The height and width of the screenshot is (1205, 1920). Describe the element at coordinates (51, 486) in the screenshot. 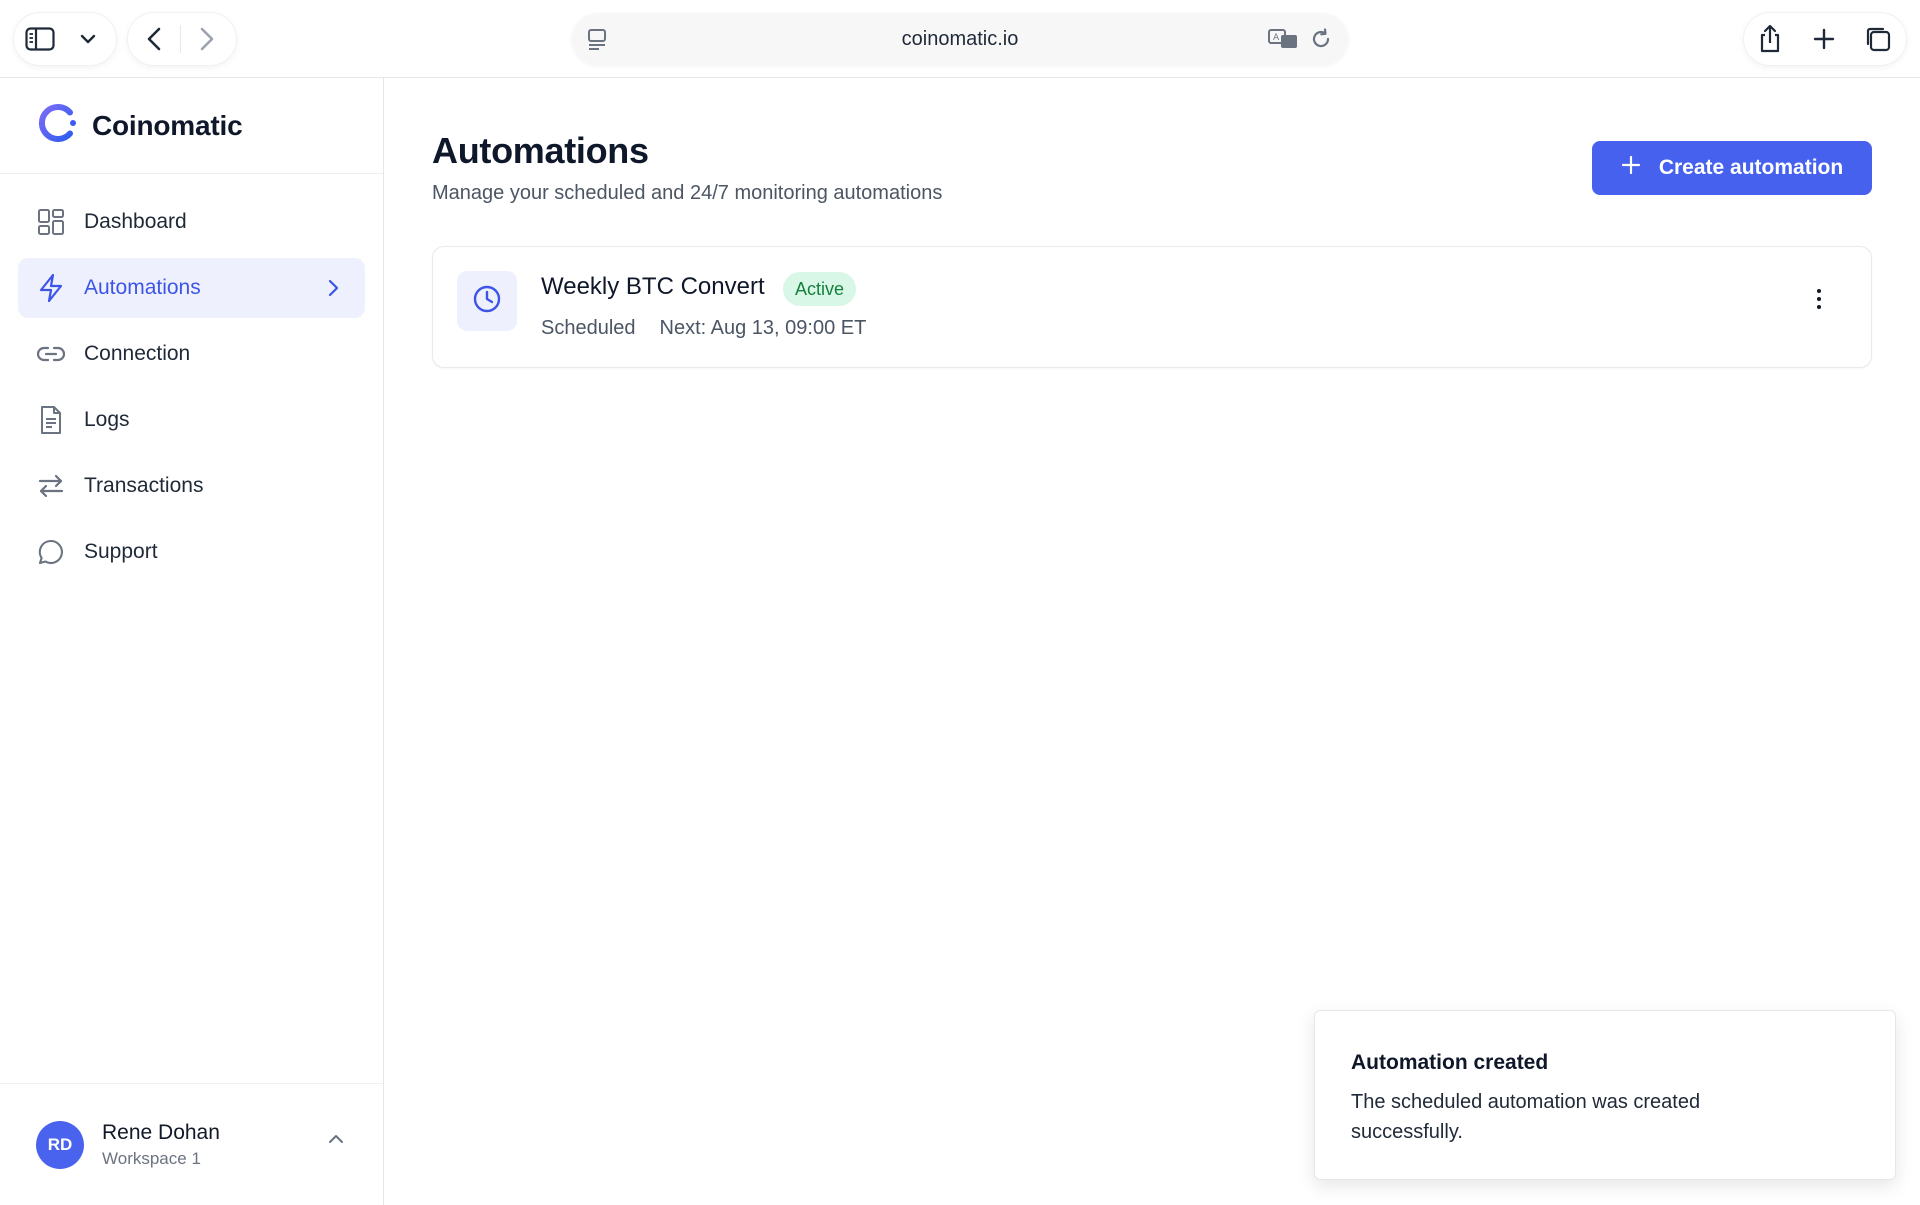

I see `swap-arrows-icon` at that location.